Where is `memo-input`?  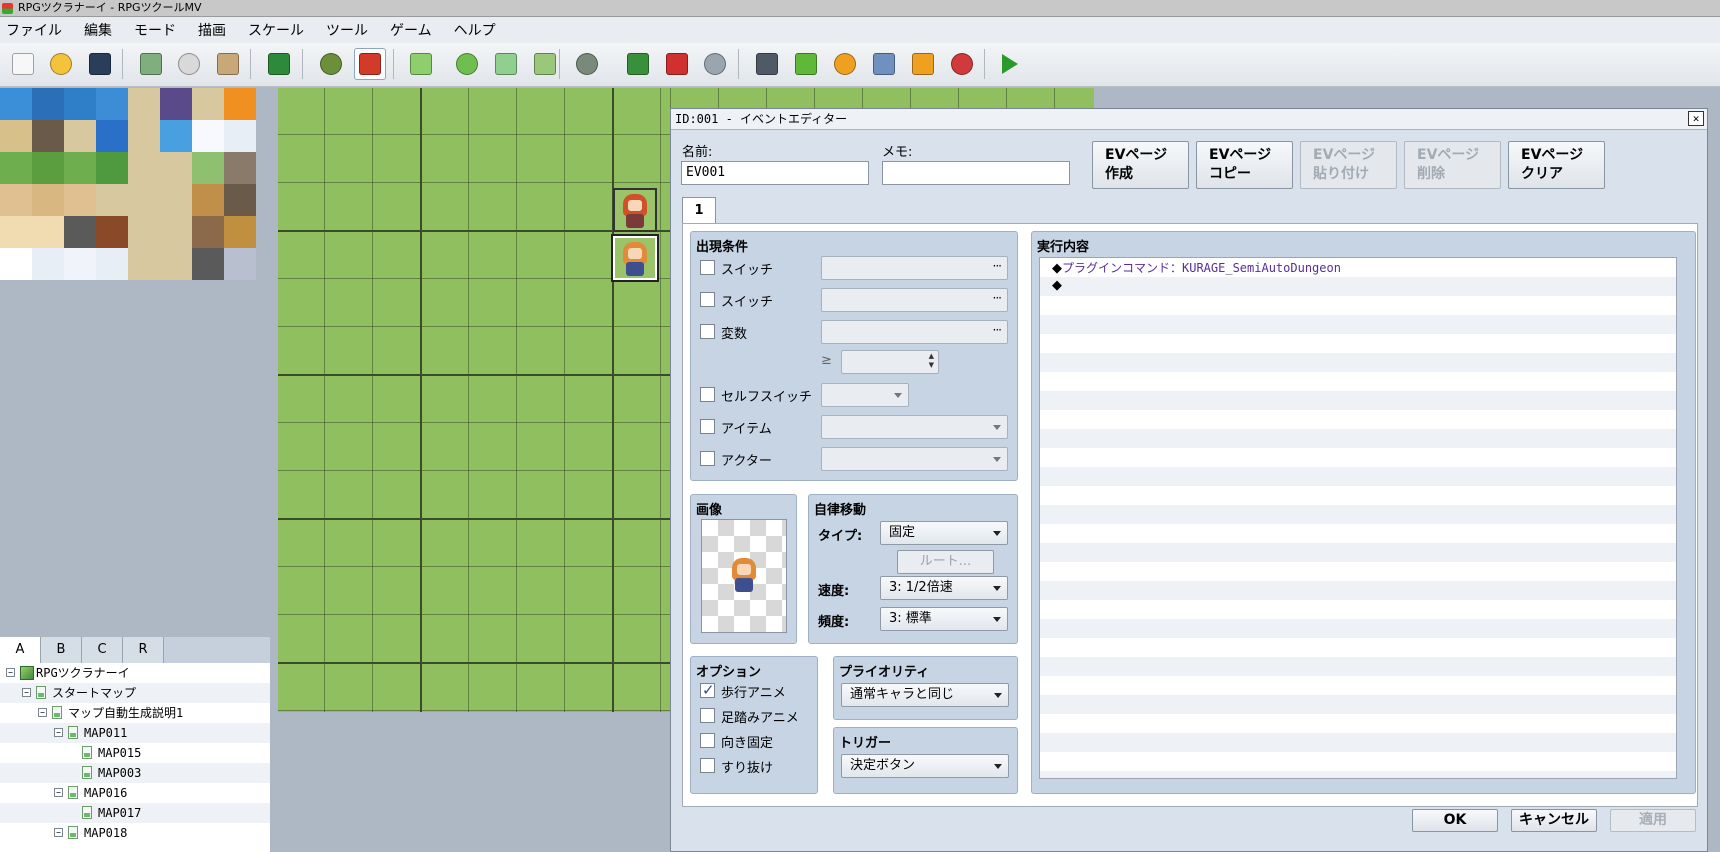
memo-input is located at coordinates (976, 173).